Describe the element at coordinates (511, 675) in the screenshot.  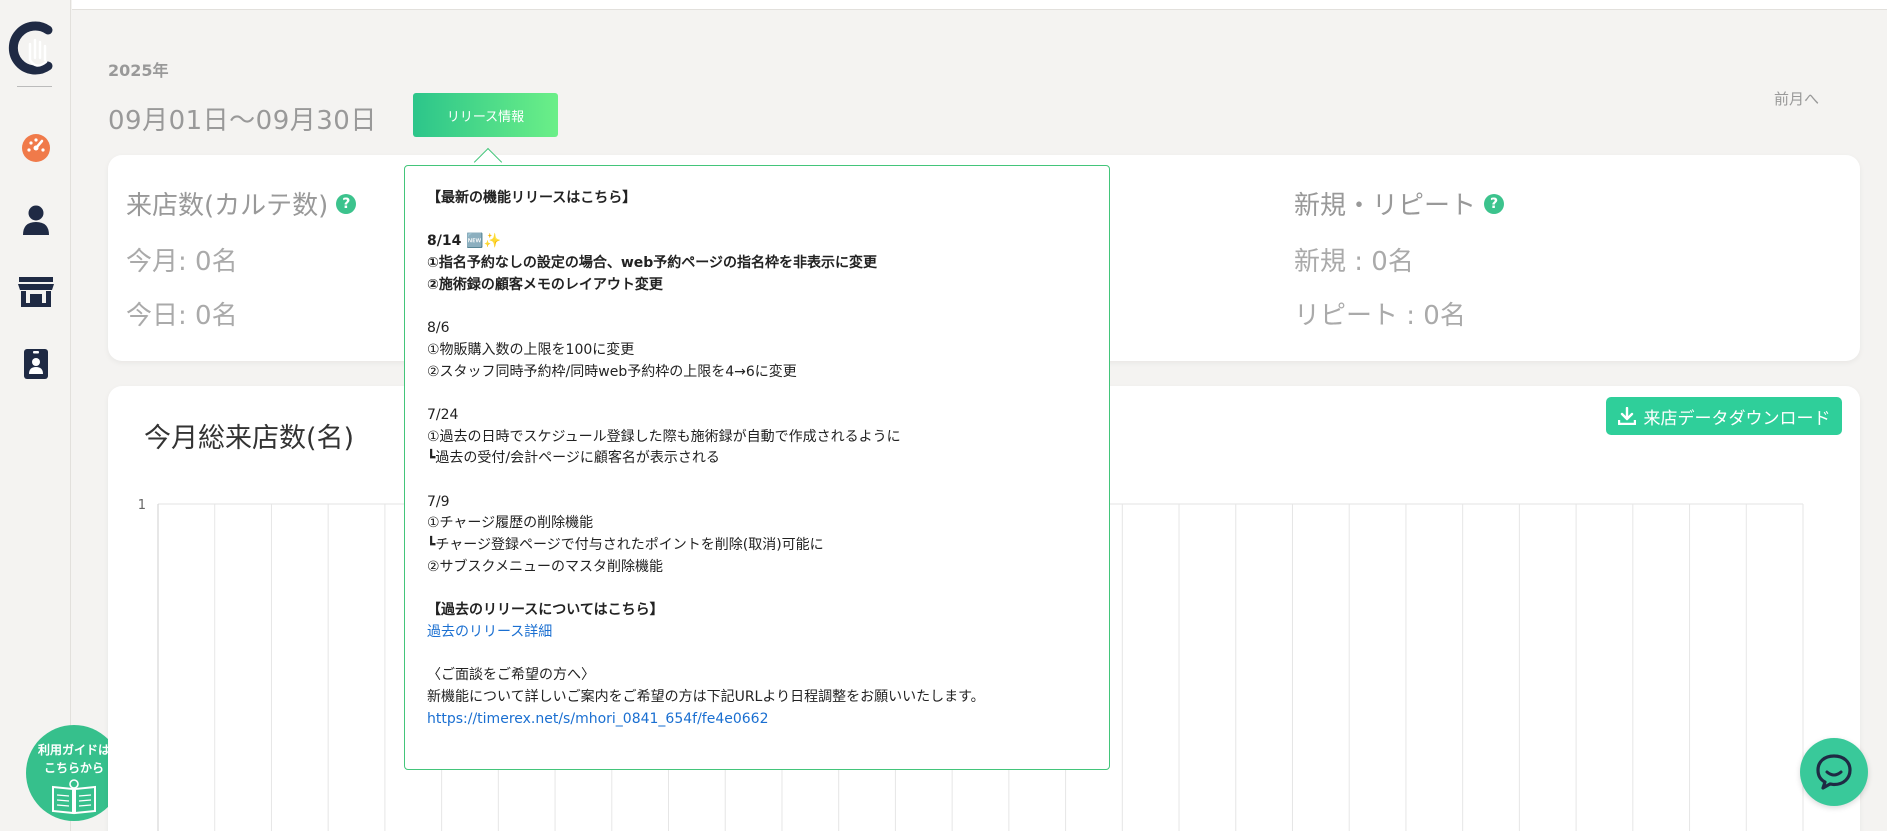
I see `consult-heading: 〈ご面談をご希望の方へ〉` at that location.